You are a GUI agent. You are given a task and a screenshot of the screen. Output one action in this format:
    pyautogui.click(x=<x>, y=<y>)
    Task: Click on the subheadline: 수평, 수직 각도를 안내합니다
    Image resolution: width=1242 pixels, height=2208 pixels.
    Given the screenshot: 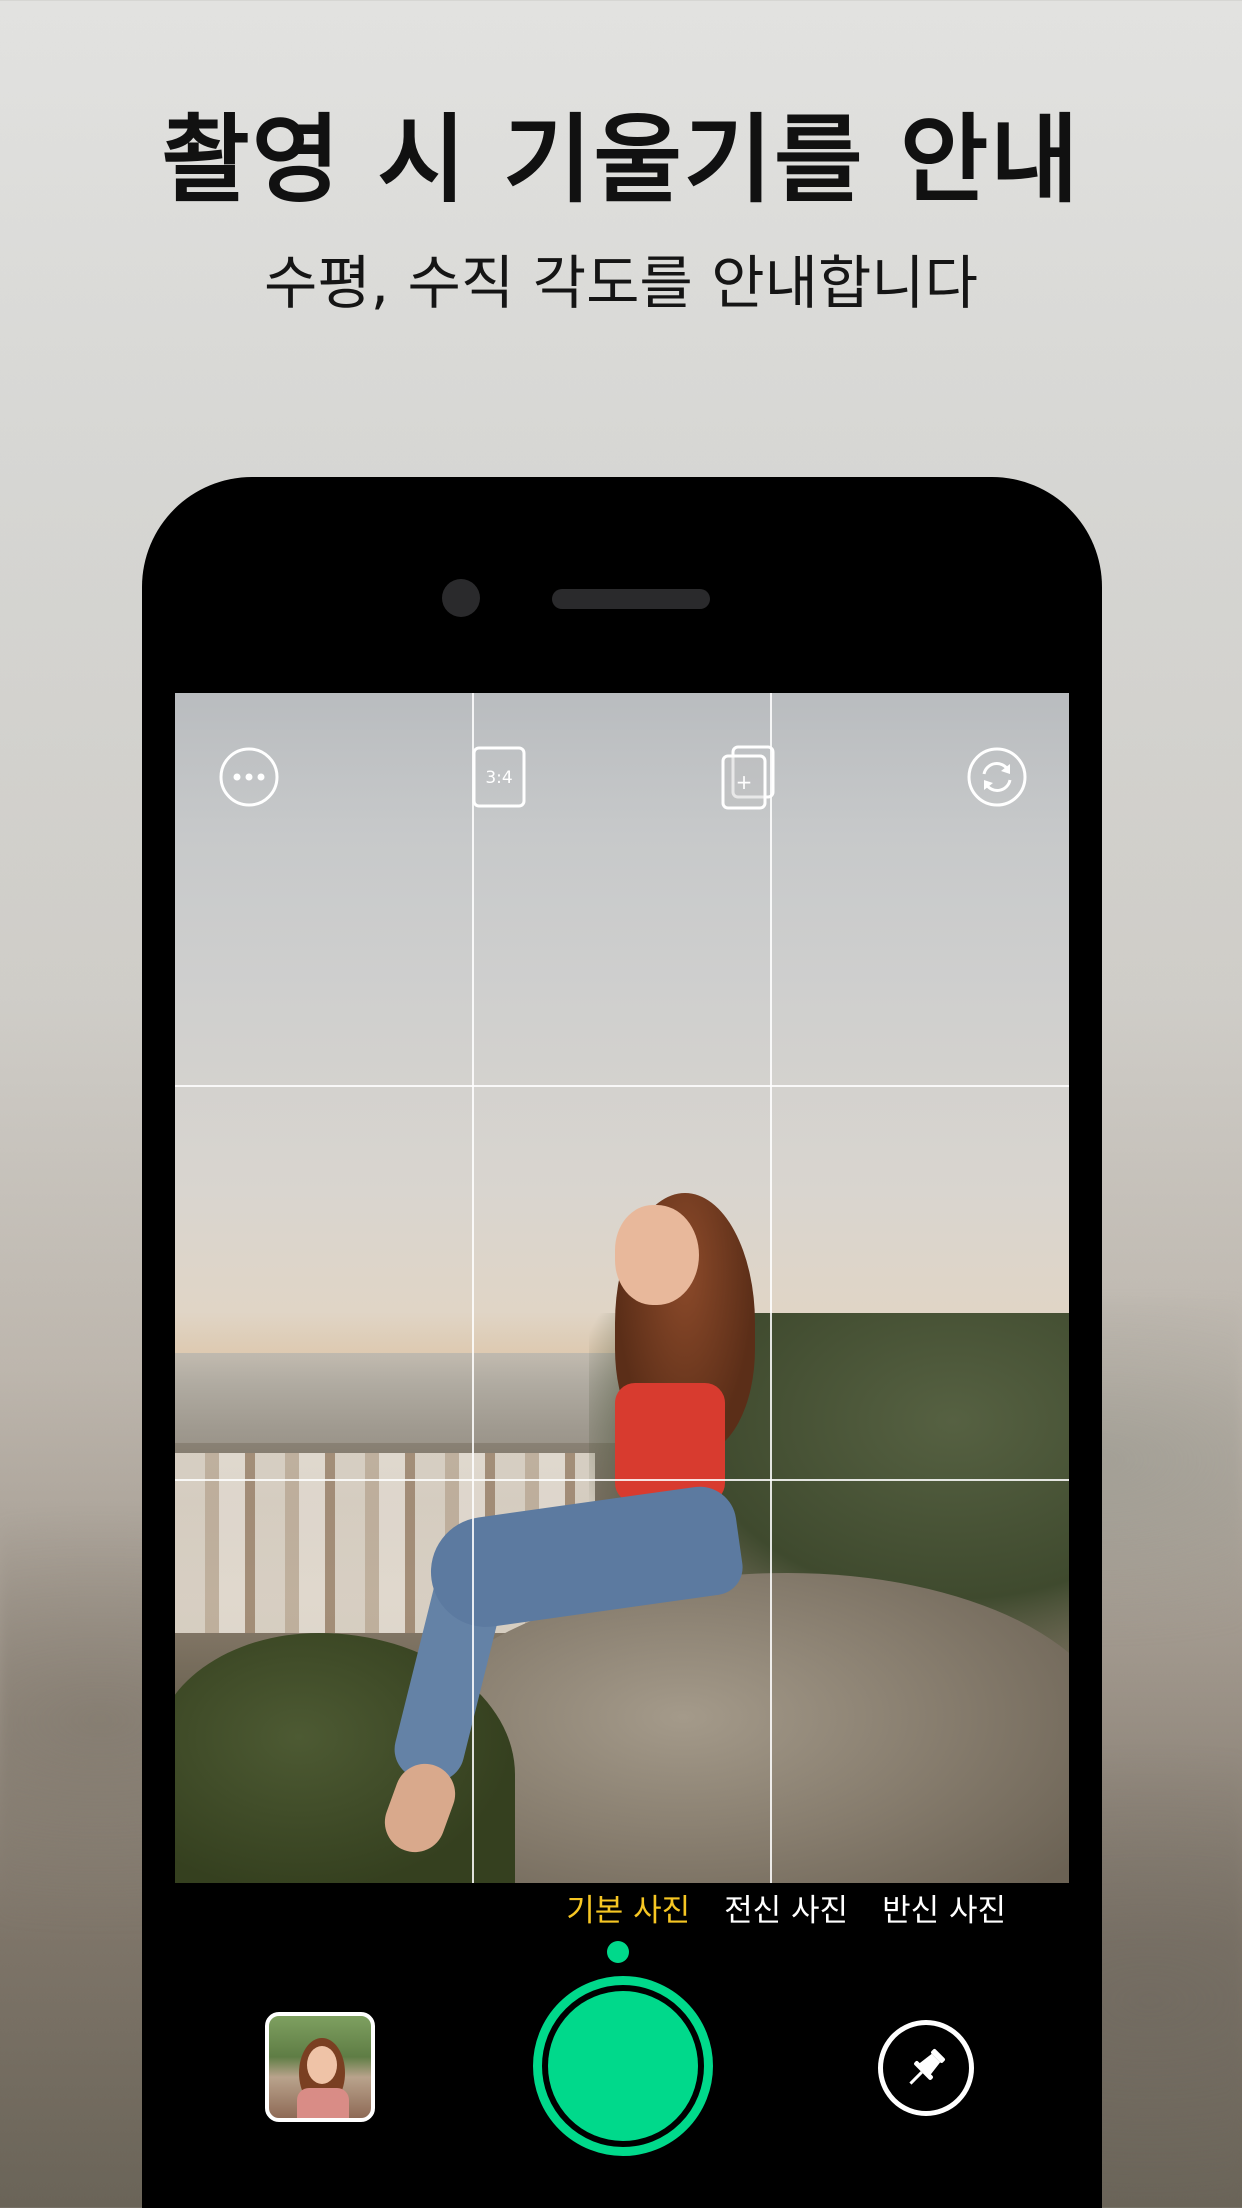 What is the action you would take?
    pyautogui.click(x=621, y=283)
    